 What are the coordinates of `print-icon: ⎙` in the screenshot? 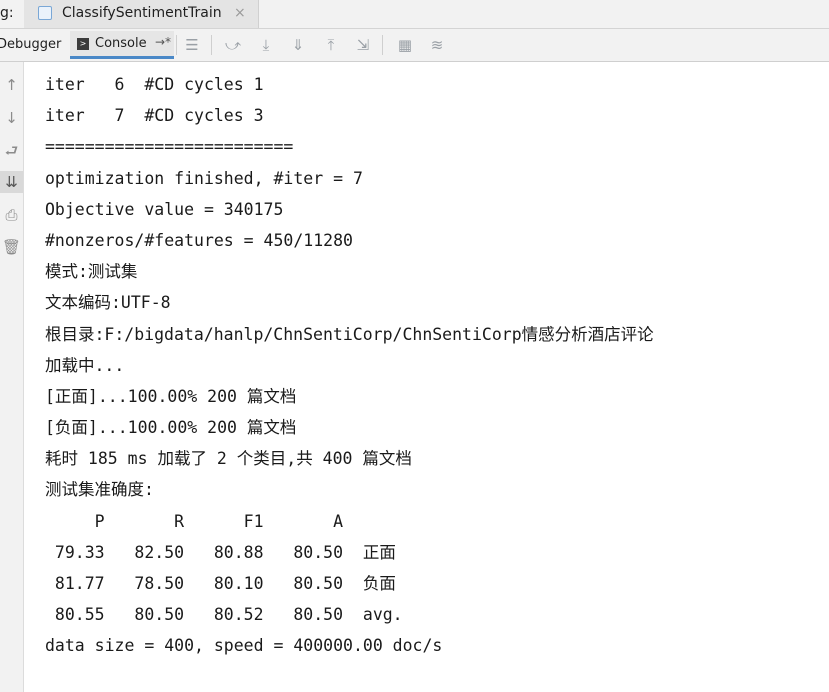 It's located at (11, 215).